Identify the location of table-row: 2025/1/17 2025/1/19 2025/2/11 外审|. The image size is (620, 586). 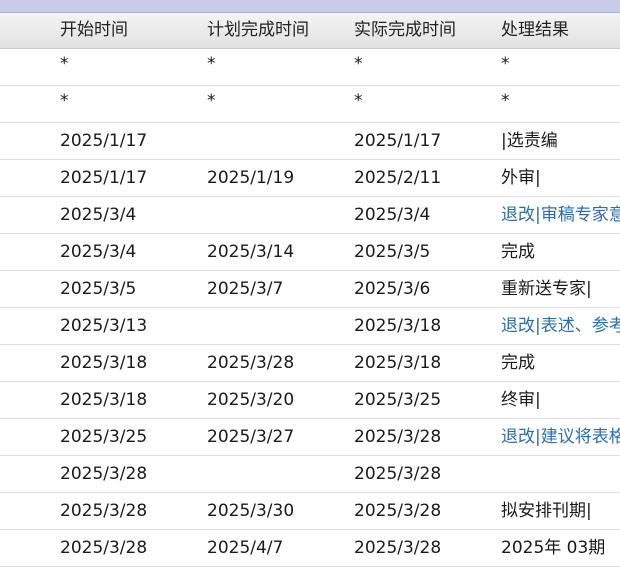
(310, 178).